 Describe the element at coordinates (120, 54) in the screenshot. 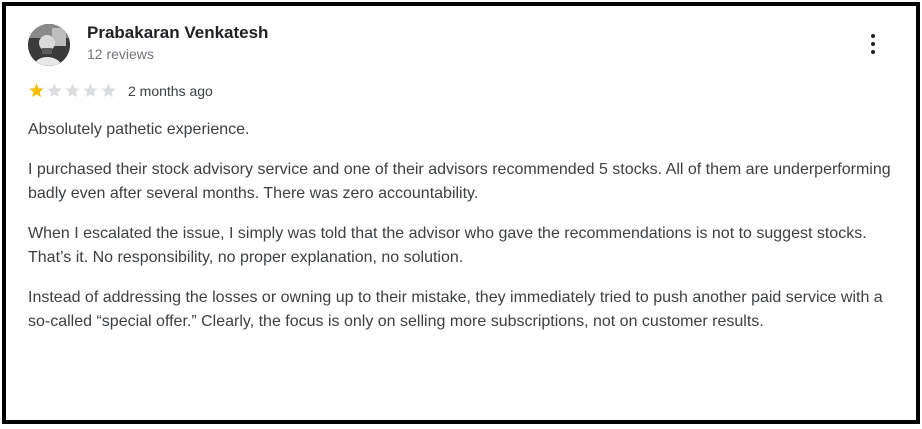

I see `reviewer-review-count: 12 reviews` at that location.